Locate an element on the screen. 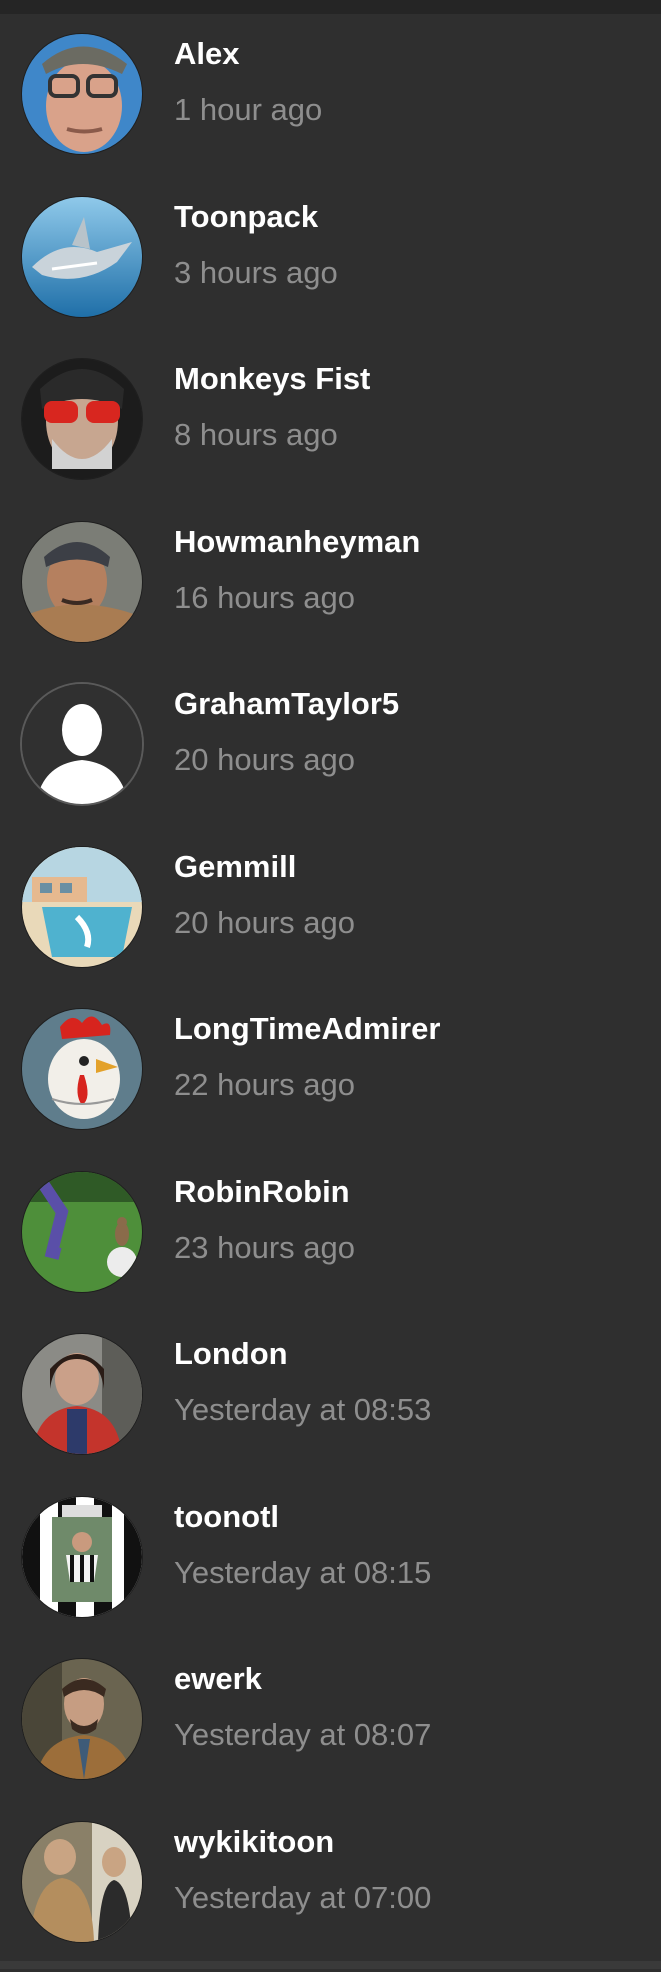 This screenshot has height=1972, width=661. last-seen-time: Yesterday at 08:15 is located at coordinates (302, 1573).